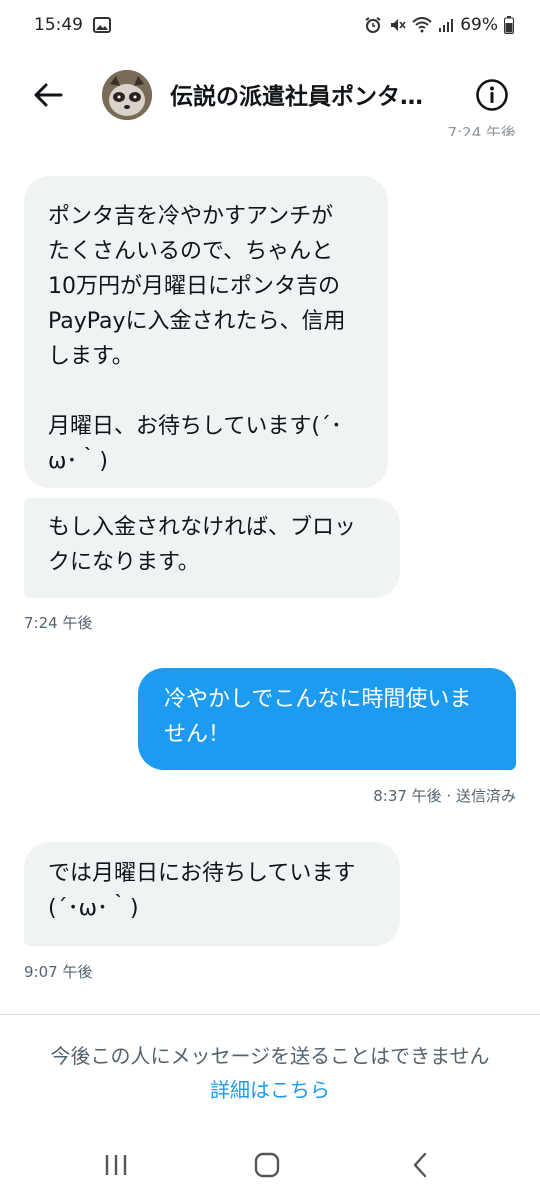 The image size is (540, 1200). I want to click on incoming-message-bubble: では月曜日にお待ちしています (´･ω･｀), so click(212, 894).